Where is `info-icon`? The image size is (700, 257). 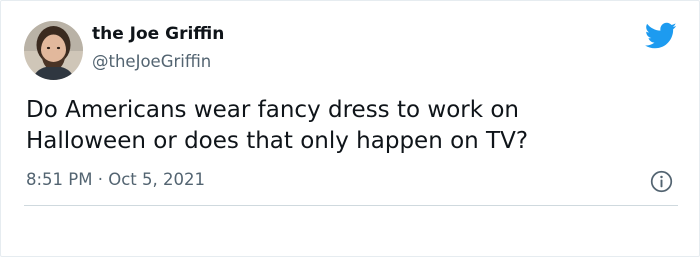
info-icon is located at coordinates (661, 181).